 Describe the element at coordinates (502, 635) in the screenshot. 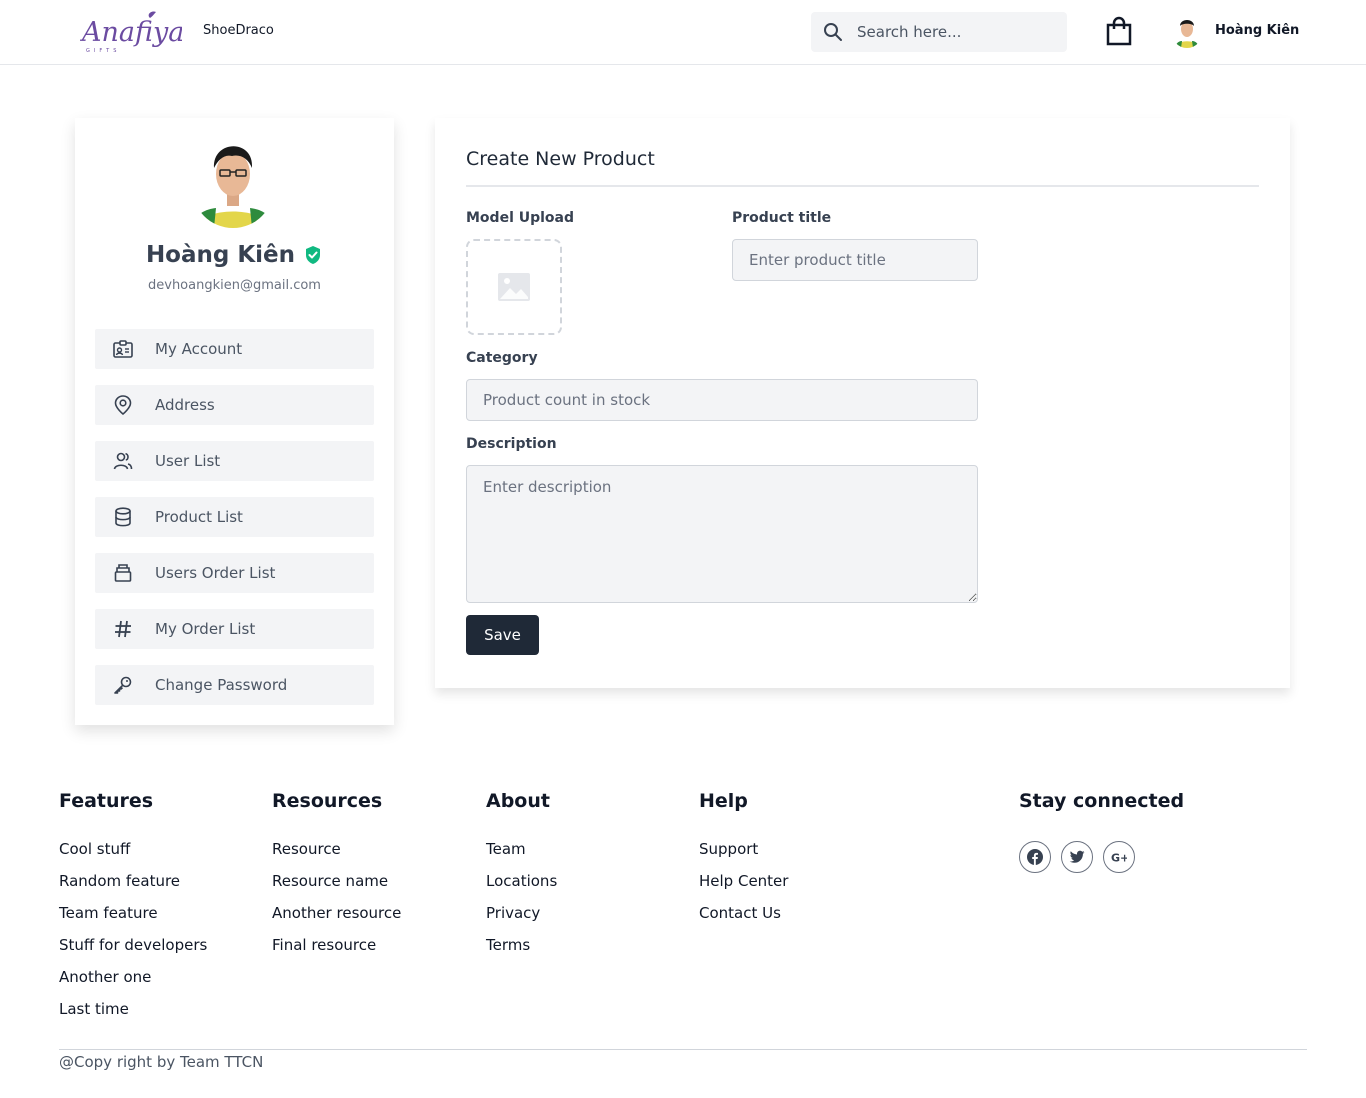

I see `save-button: Save` at that location.